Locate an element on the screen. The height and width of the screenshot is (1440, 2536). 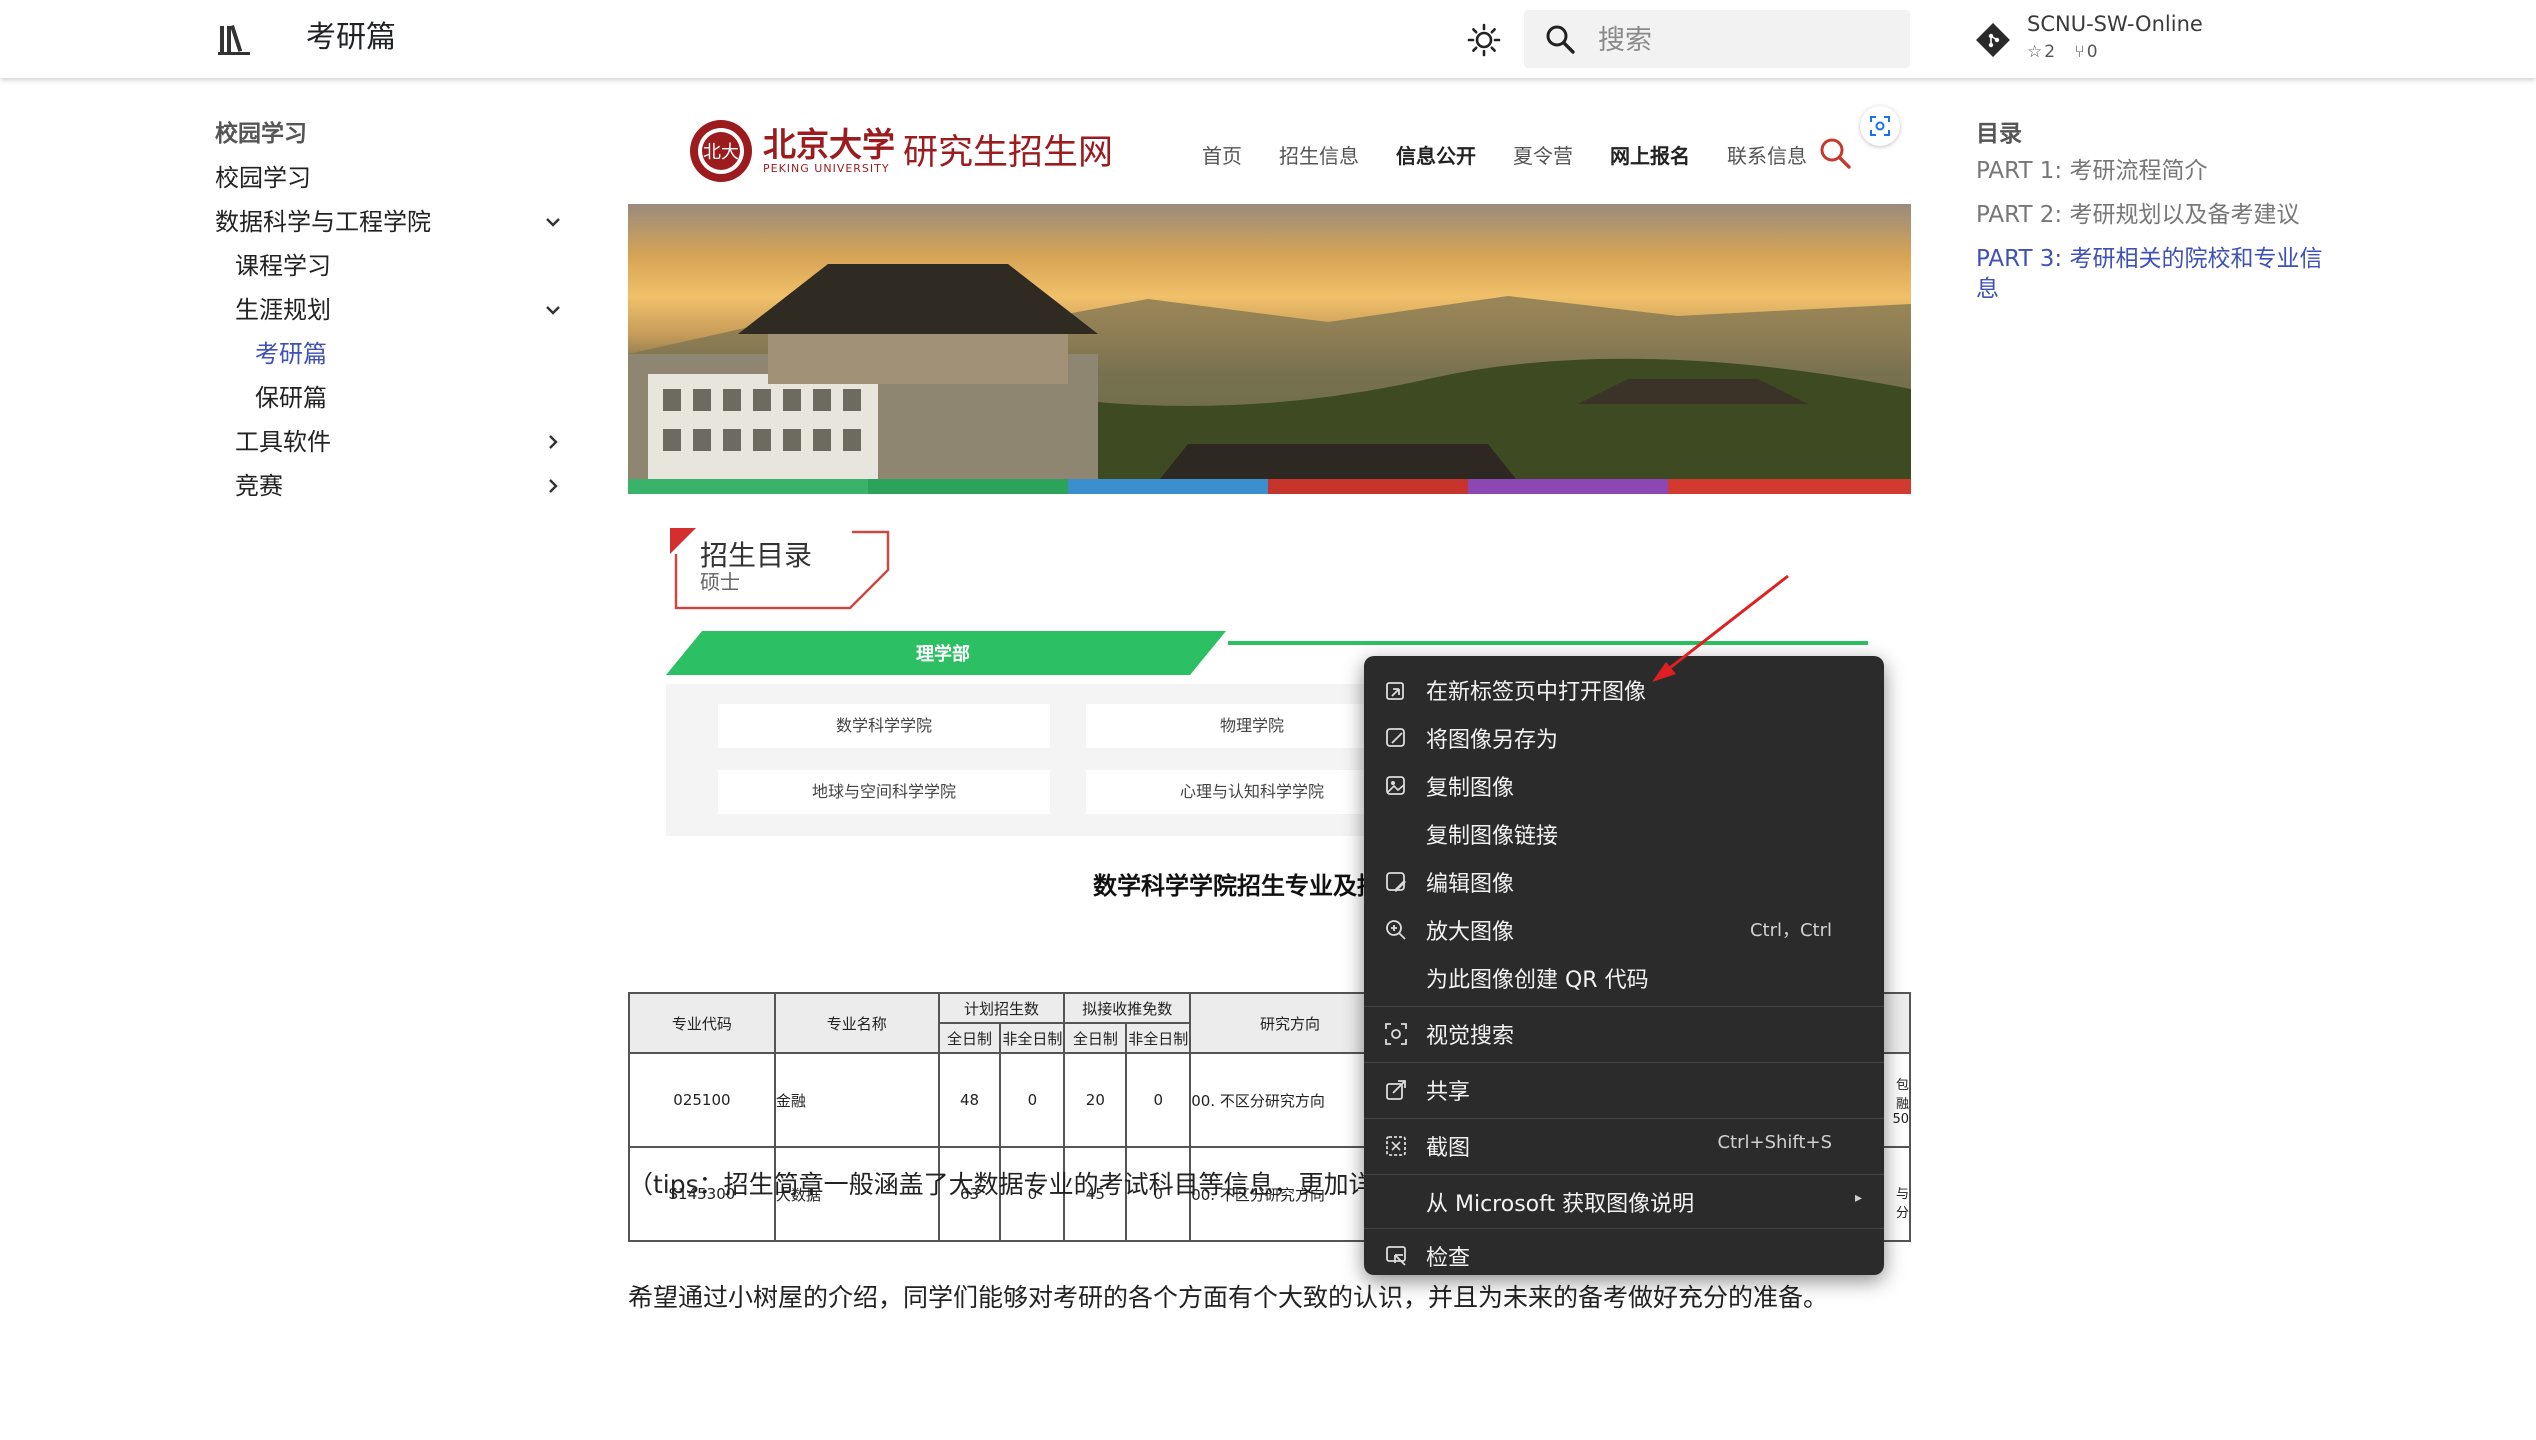
zoom-in-icon is located at coordinates (1396, 930).